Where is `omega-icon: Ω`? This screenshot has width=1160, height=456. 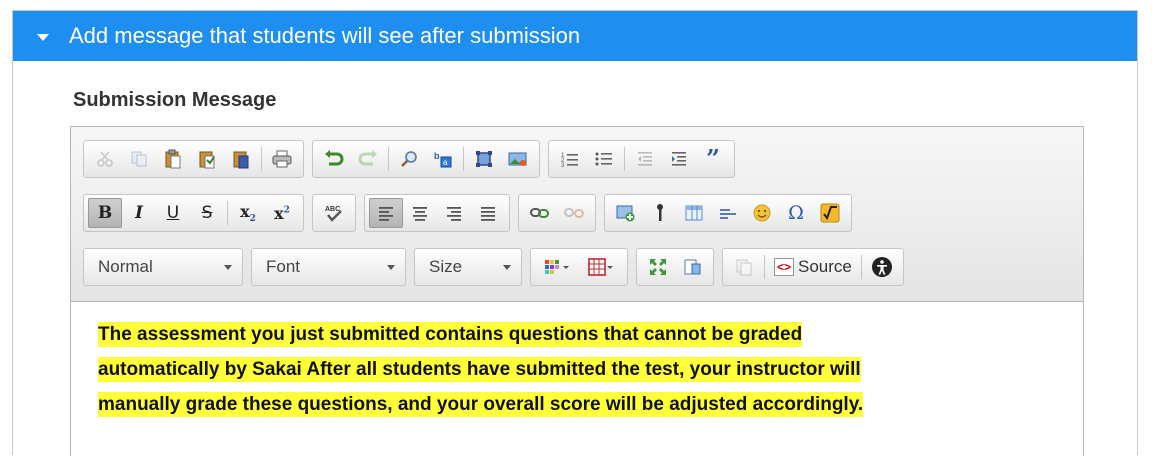 omega-icon: Ω is located at coordinates (796, 213).